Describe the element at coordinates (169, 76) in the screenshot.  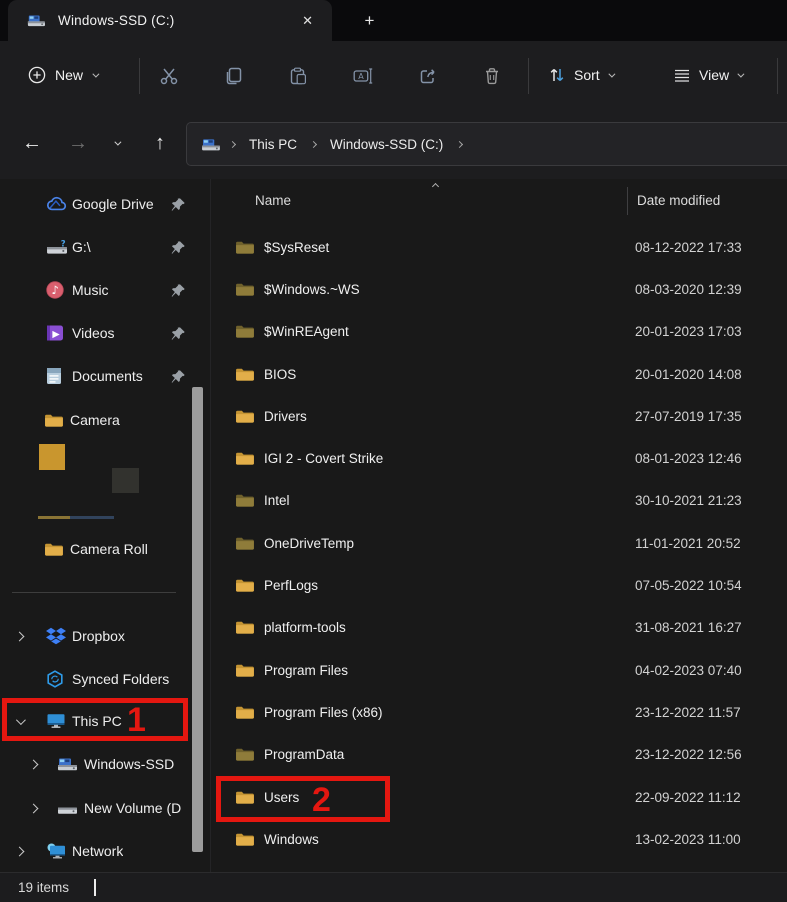
I see `cut-button` at that location.